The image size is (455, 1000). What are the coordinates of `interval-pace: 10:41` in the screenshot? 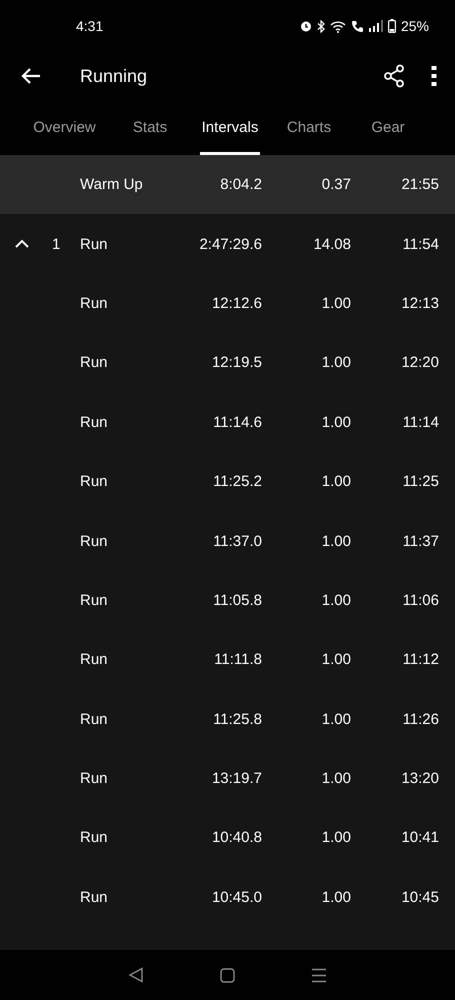 It's located at (419, 837).